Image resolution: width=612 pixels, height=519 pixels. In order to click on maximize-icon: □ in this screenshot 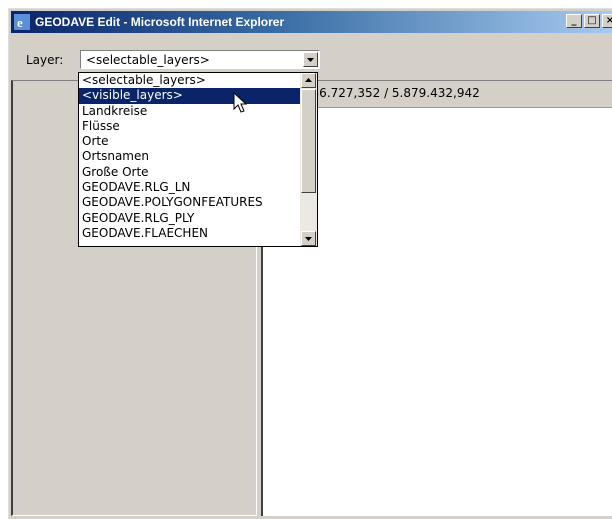, I will do `click(592, 21)`.